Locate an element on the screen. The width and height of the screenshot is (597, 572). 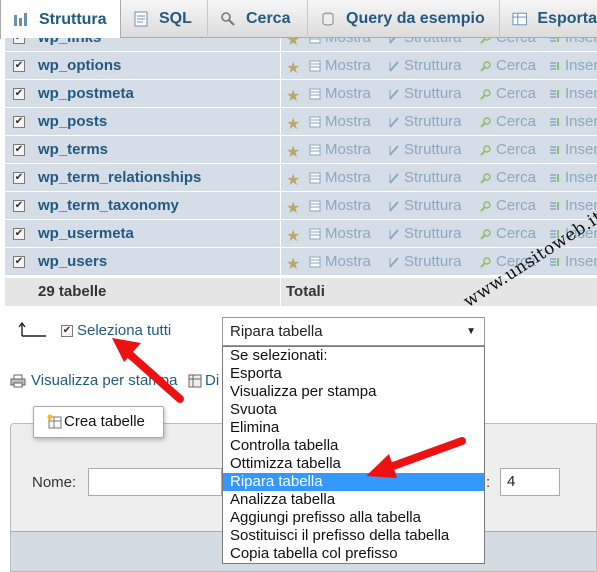
dropdown-option: Sostituisci il prefisso della tabella is located at coordinates (353, 536).